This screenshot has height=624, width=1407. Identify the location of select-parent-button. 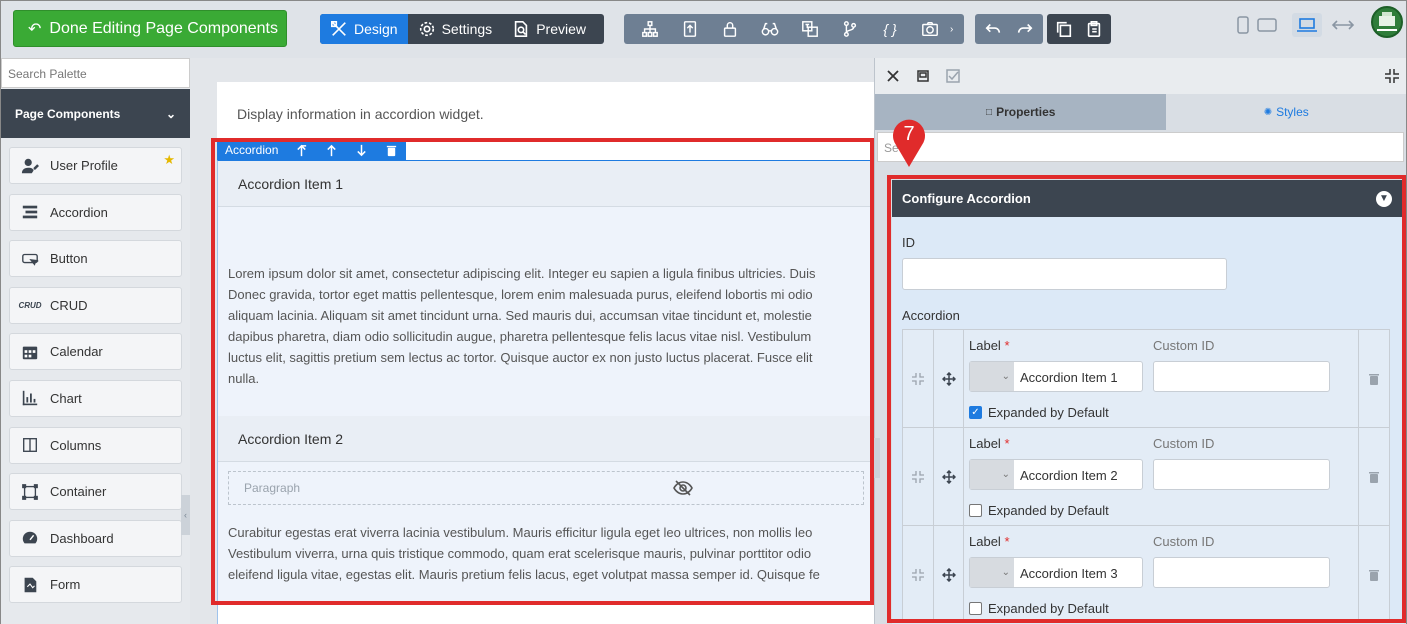
(301, 150).